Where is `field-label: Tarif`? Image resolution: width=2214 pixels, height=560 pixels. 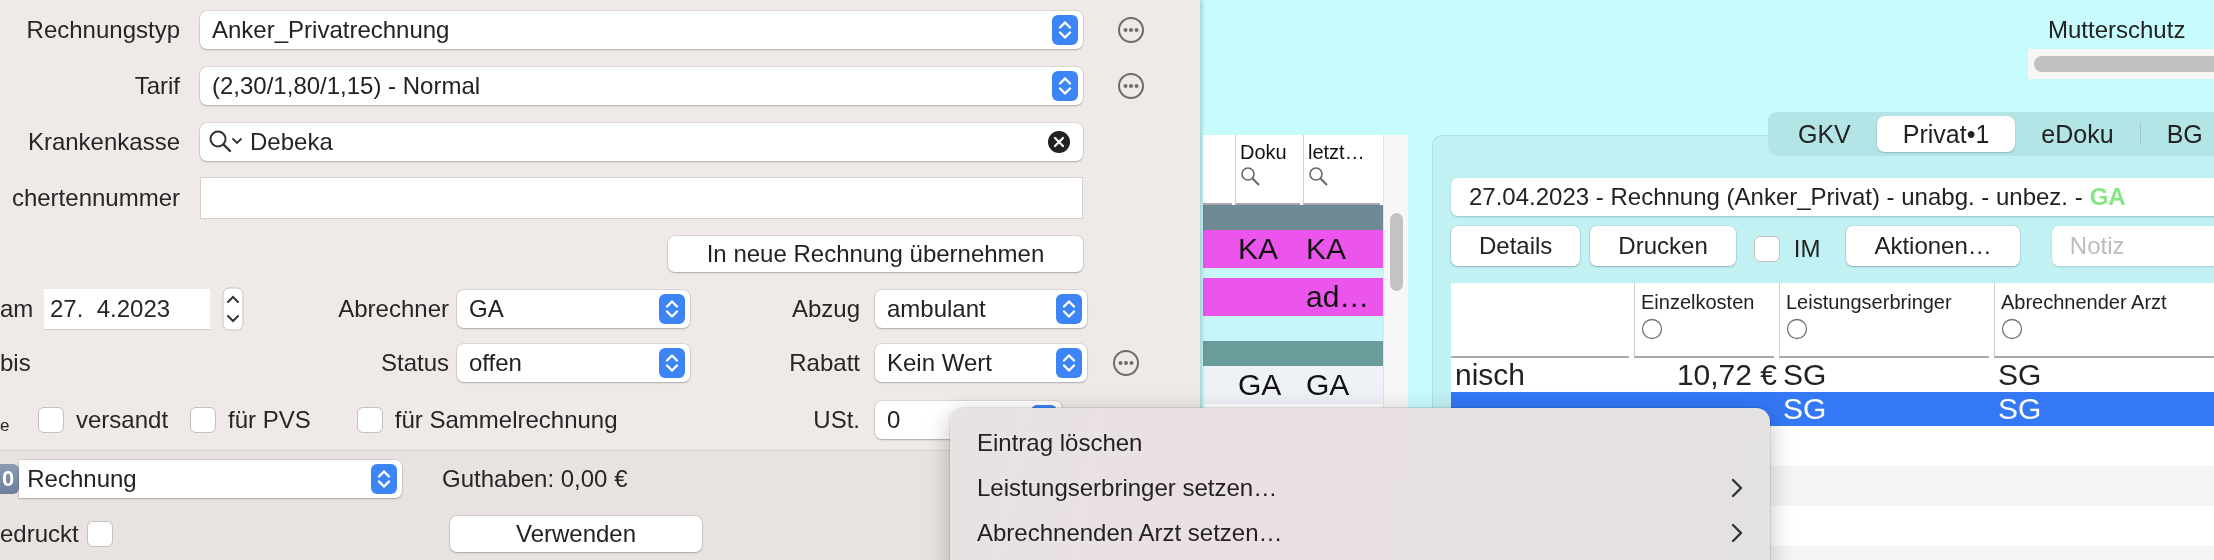 field-label: Tarif is located at coordinates (157, 86).